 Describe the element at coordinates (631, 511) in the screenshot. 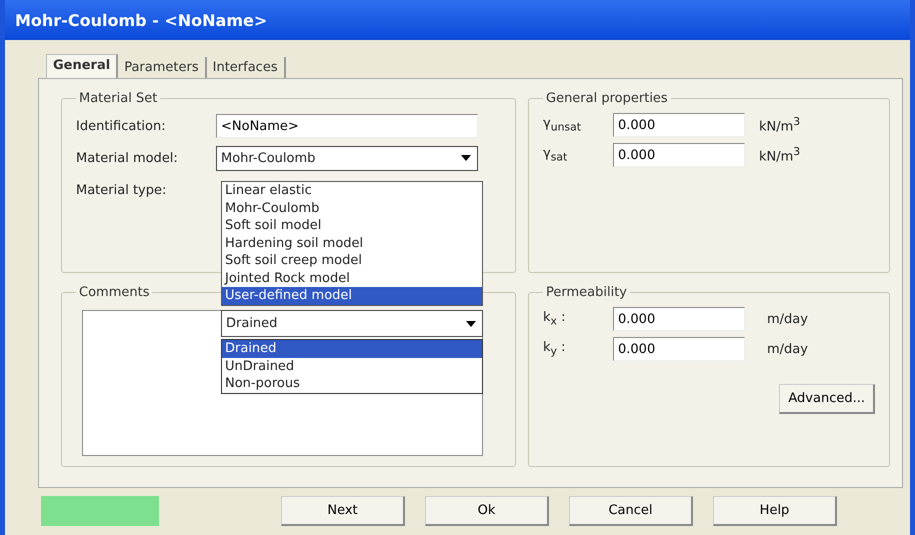

I see `dialog-button: Cancel` at that location.